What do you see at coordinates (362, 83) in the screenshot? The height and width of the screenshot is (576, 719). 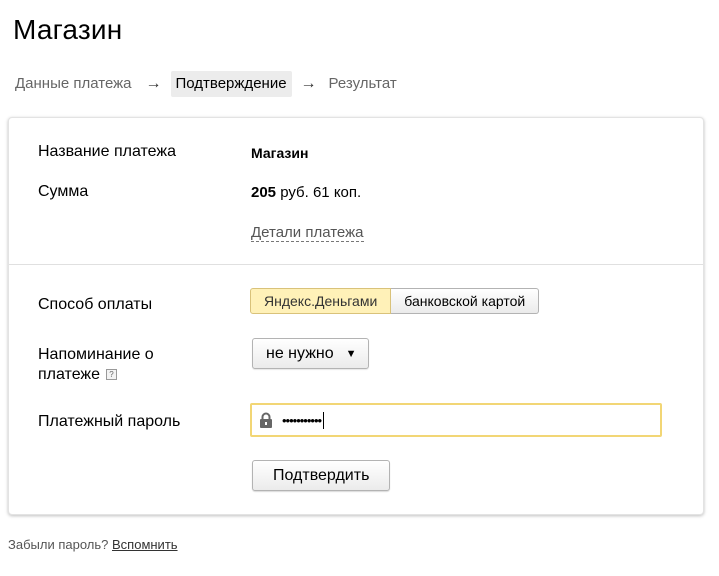 I see `step-result: Результат` at bounding box center [362, 83].